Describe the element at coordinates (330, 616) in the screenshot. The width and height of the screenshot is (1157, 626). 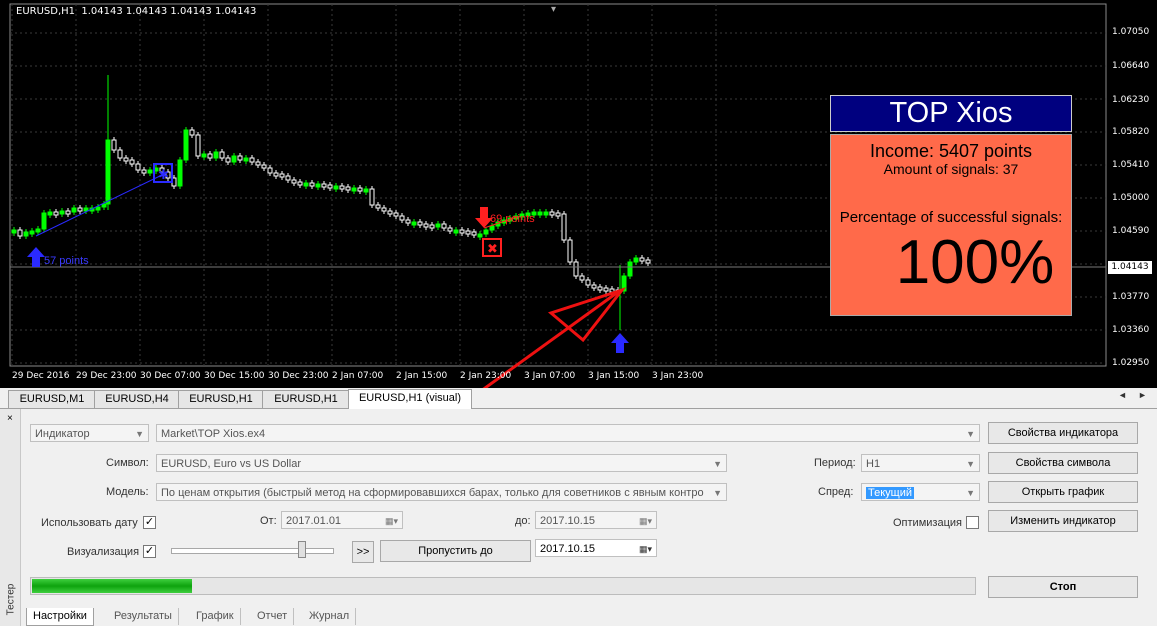
I see `tab-journal: Журнал` at that location.